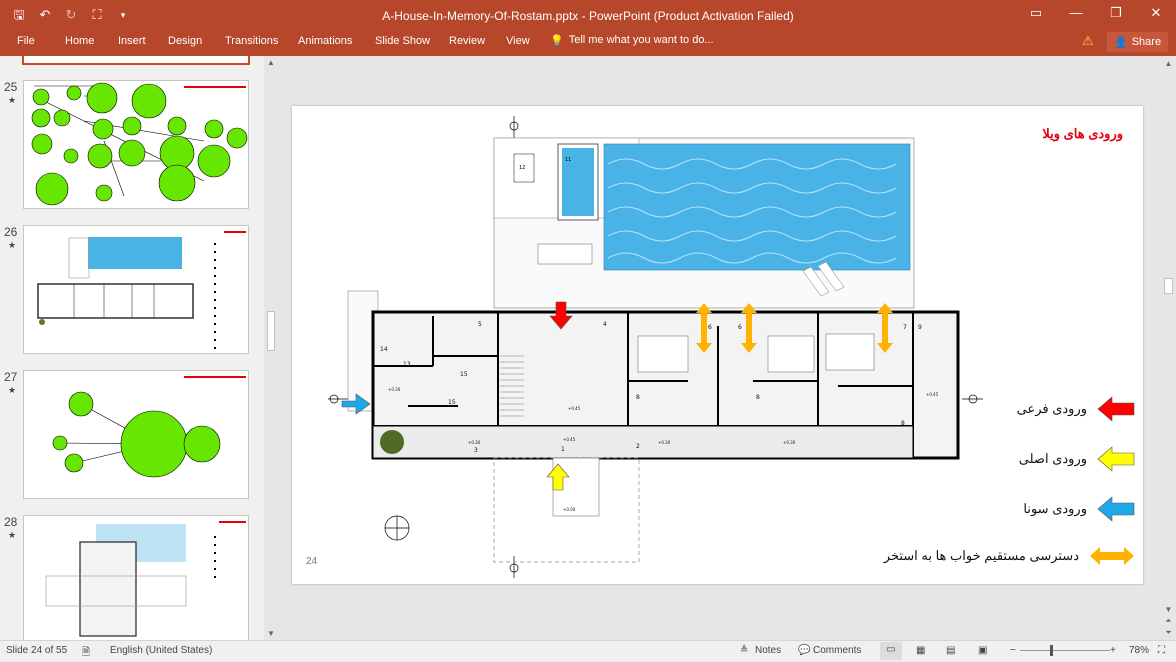 Image resolution: width=1176 pixels, height=662 pixels. What do you see at coordinates (1013, 650) in the screenshot?
I see `zoom-out-icon: −` at bounding box center [1013, 650].